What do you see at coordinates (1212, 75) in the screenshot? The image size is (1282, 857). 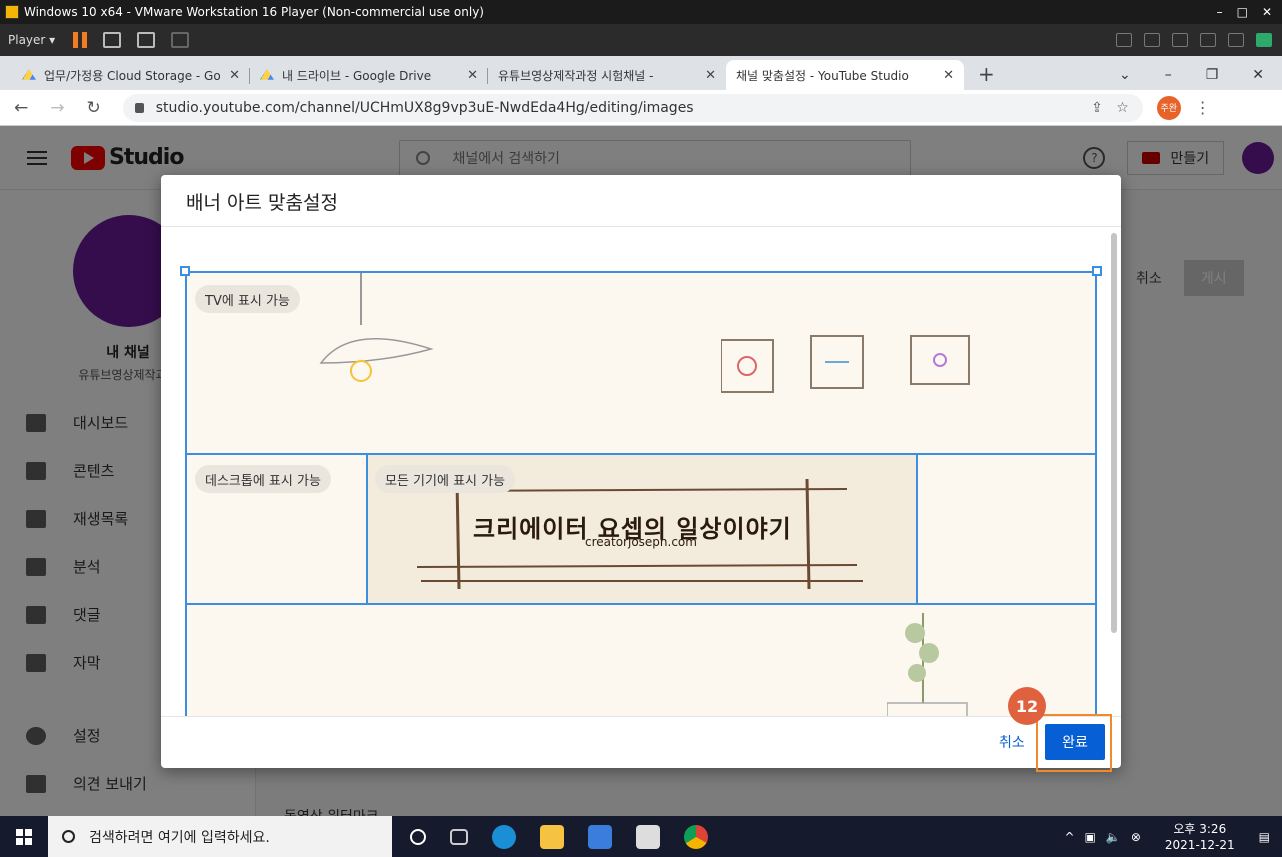 I see `browser-restore-button: ❐` at bounding box center [1212, 75].